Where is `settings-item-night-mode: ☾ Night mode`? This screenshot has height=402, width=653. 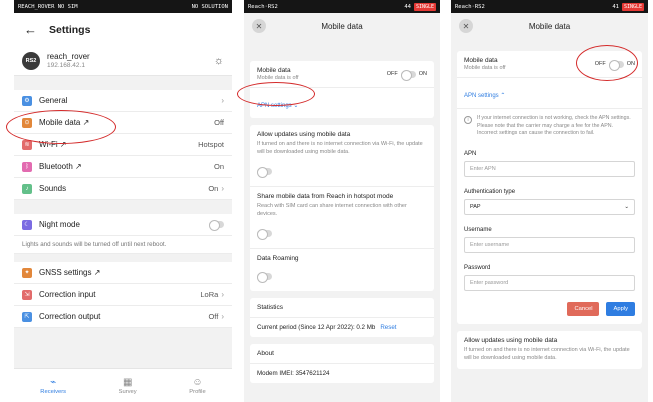
settings-item-night-mode: ☾ Night mode is located at coordinates (123, 225).